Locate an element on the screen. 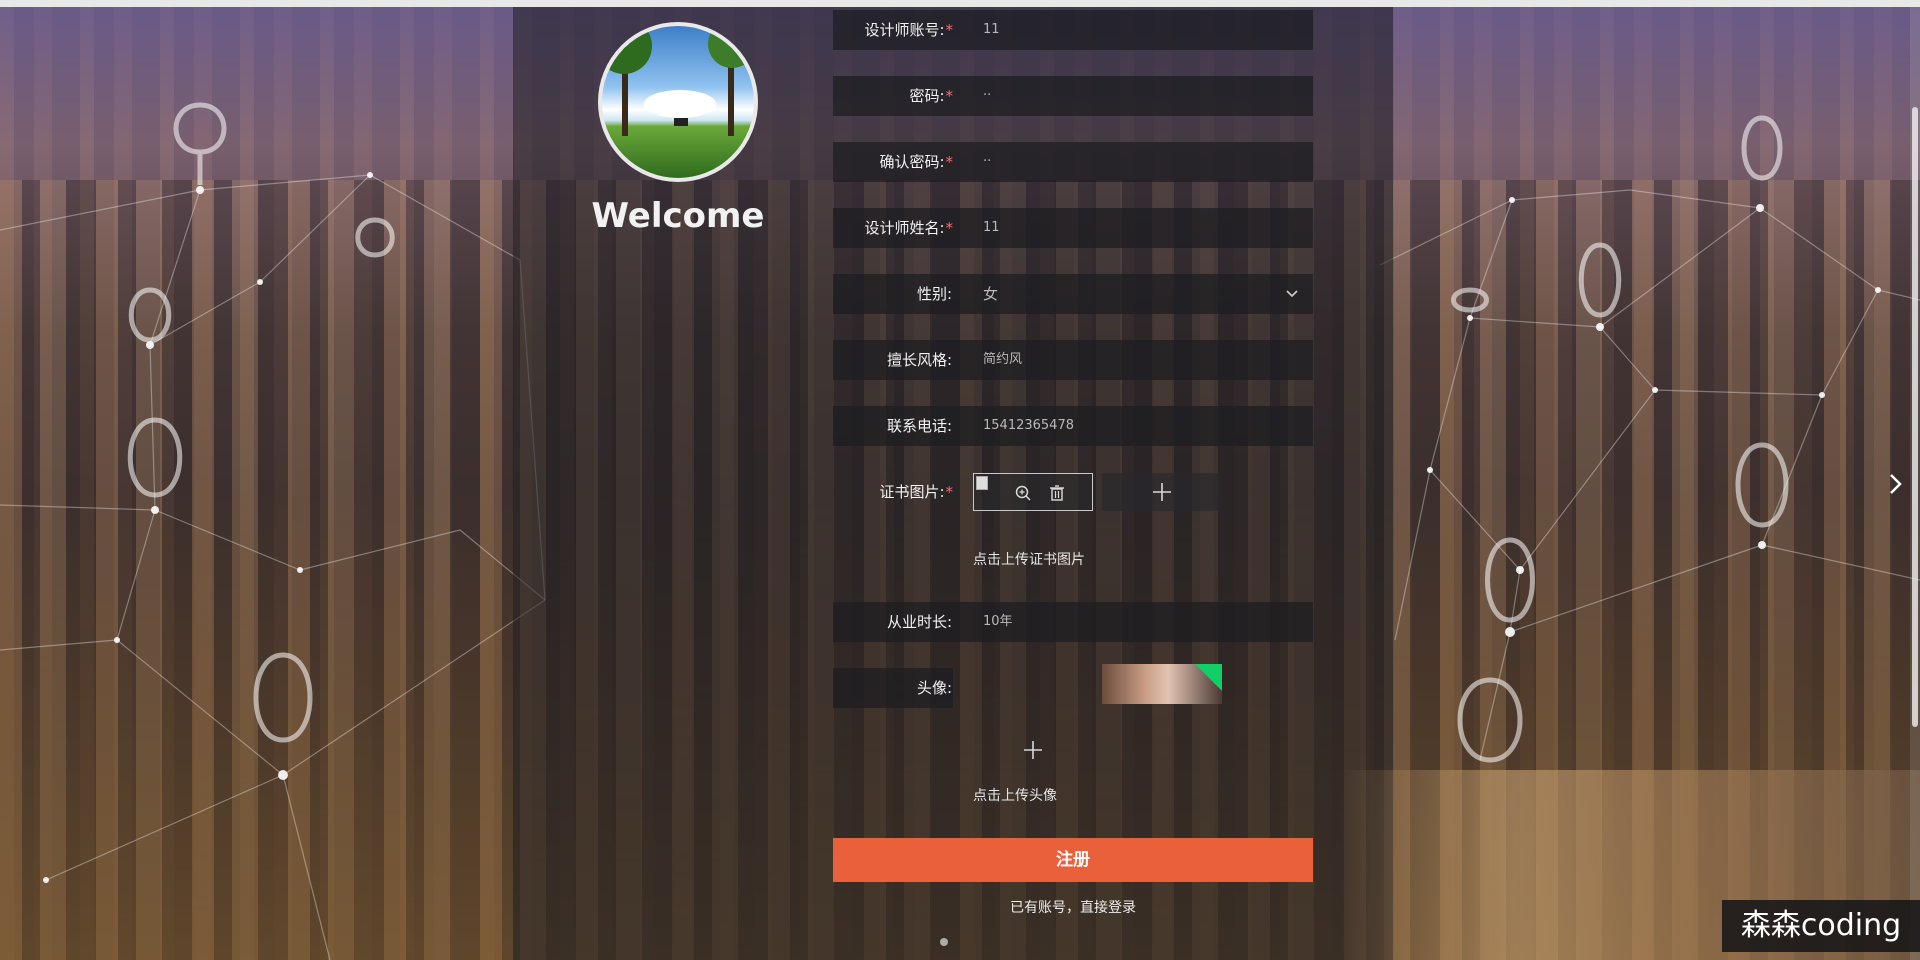  phone-input: 15412365478 is located at coordinates (1028, 426).